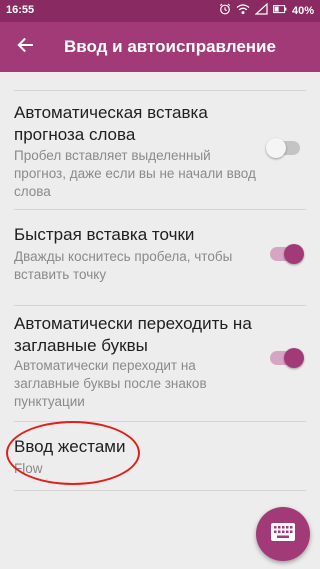  I want to click on page-title: Ввод и автоисправление, so click(170, 46).